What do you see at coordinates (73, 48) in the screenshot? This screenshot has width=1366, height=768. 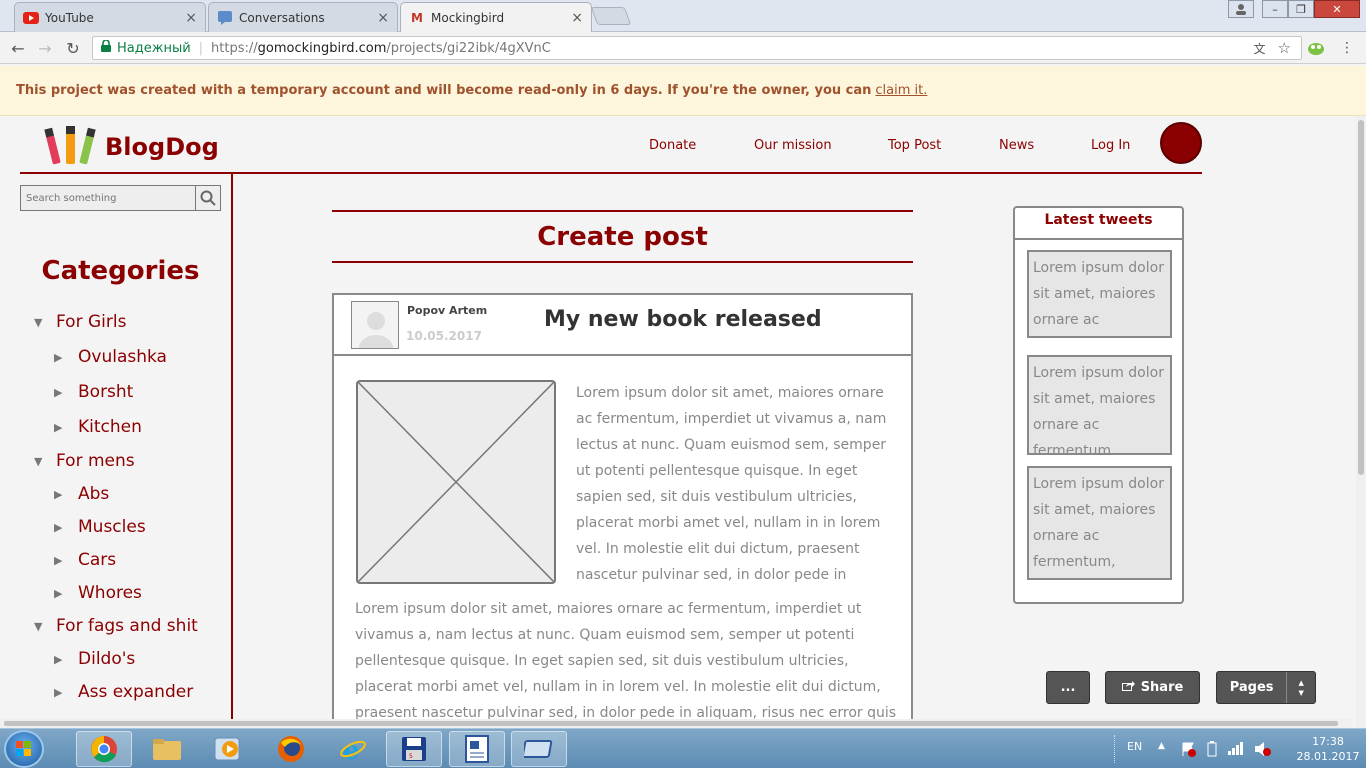 I see `reload-icon: ↻` at bounding box center [73, 48].